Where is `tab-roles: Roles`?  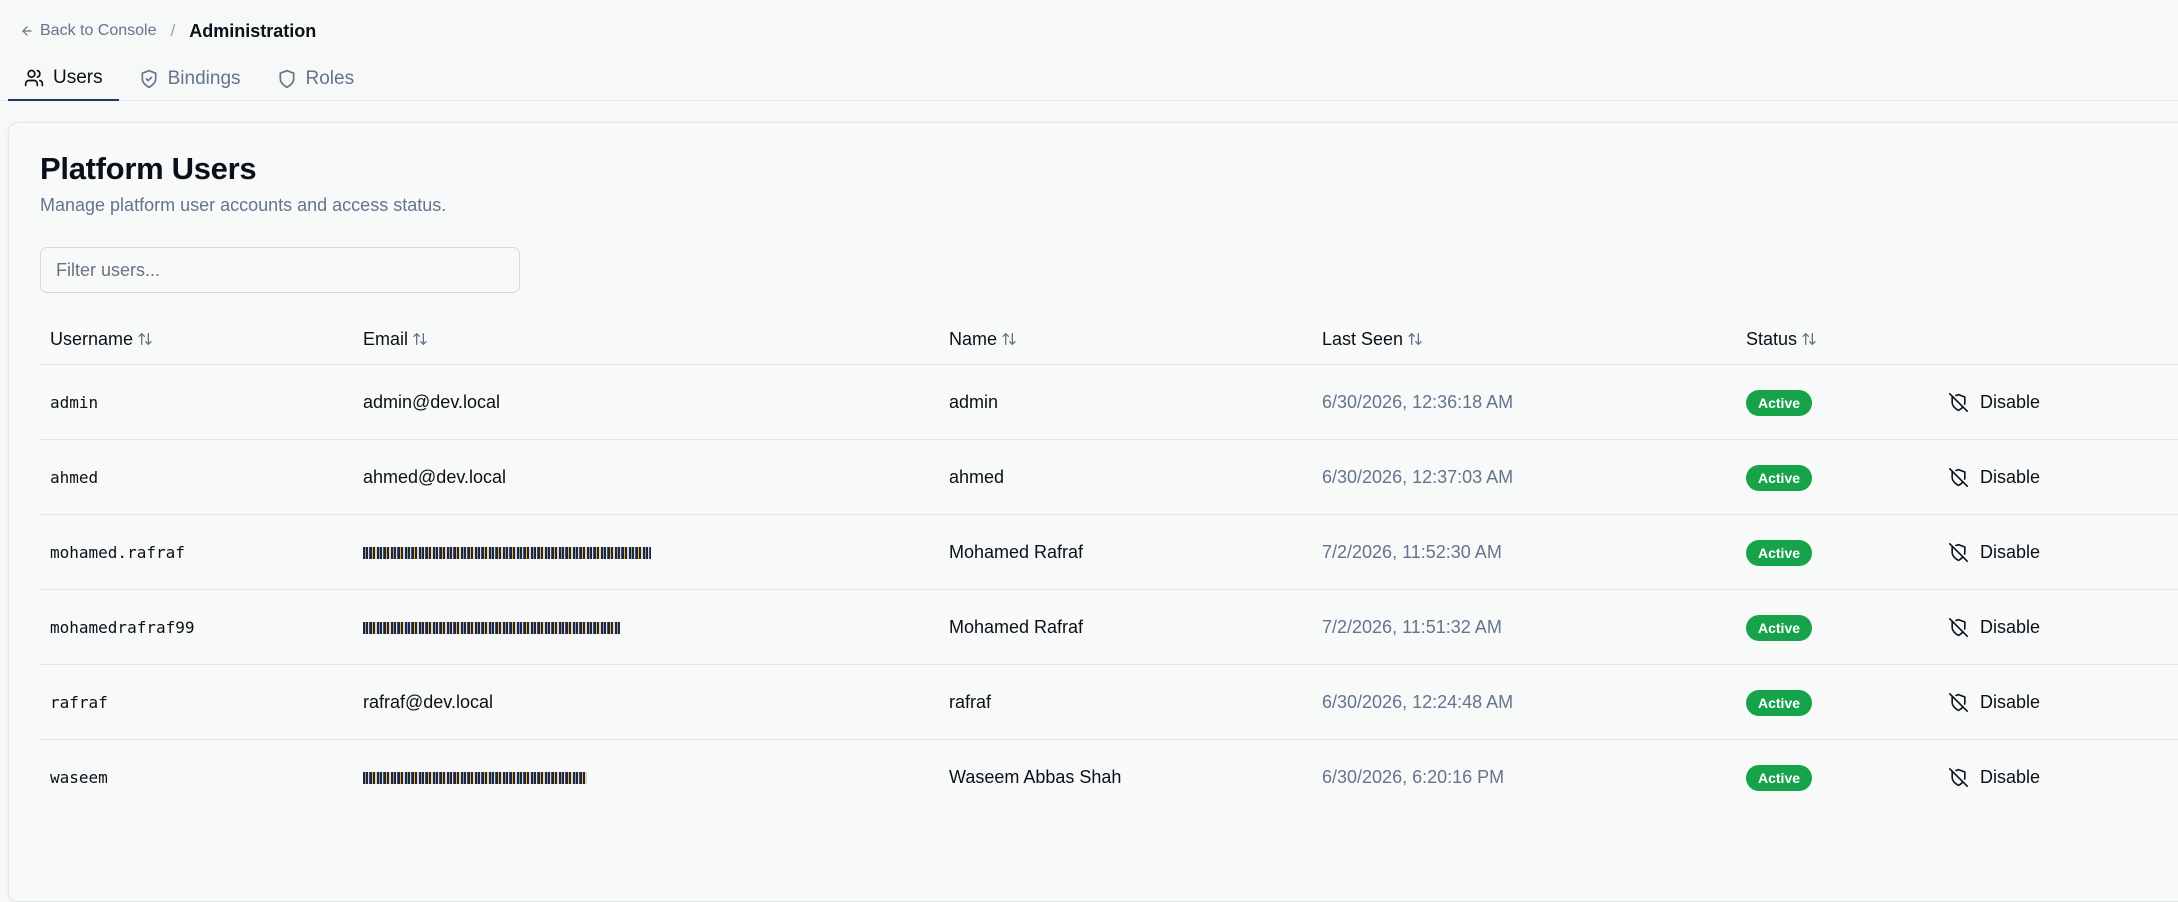 tab-roles: Roles is located at coordinates (316, 78).